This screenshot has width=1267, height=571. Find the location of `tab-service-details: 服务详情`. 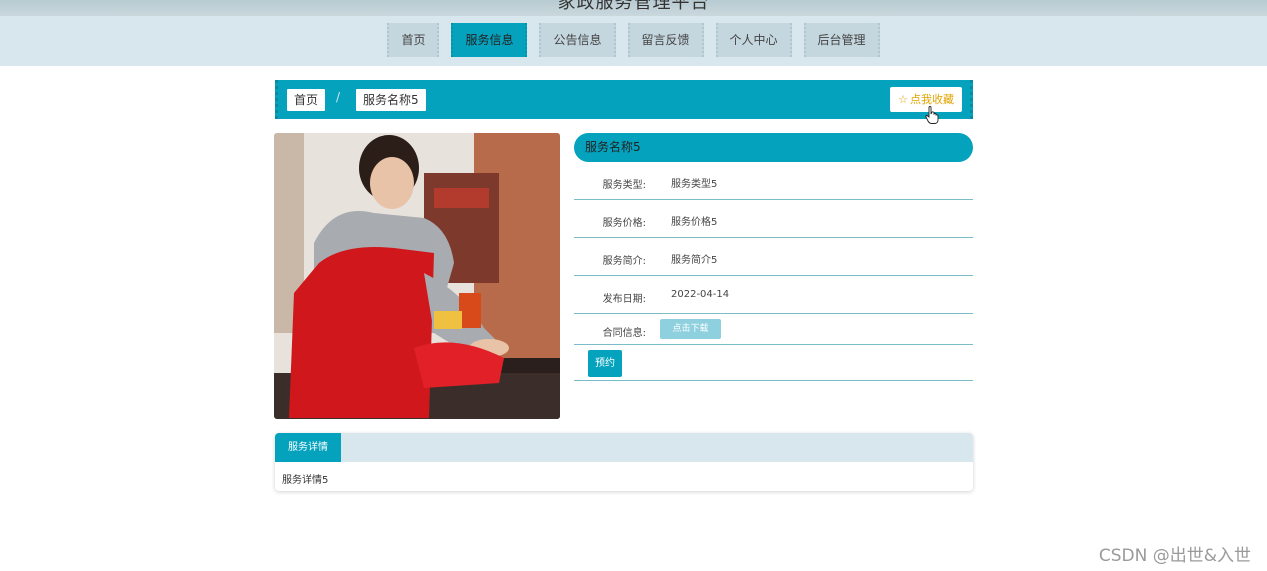

tab-service-details: 服务详情 is located at coordinates (308, 447).